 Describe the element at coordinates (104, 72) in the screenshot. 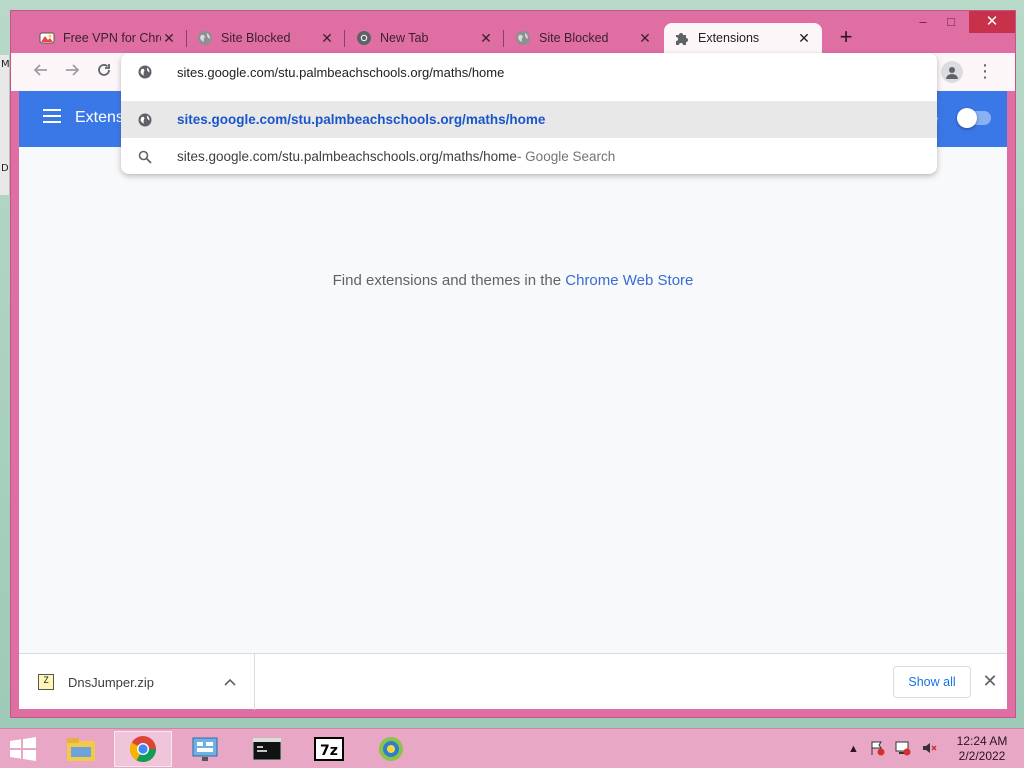

I see `reload-icon` at that location.